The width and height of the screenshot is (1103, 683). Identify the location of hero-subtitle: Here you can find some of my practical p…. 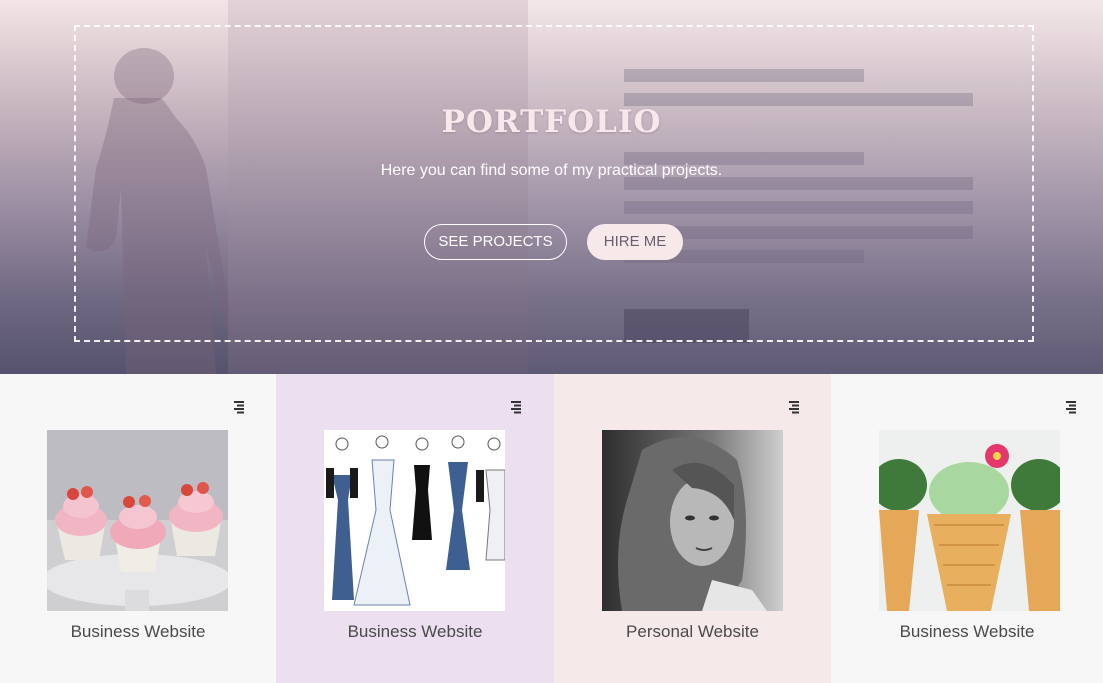
(551, 170).